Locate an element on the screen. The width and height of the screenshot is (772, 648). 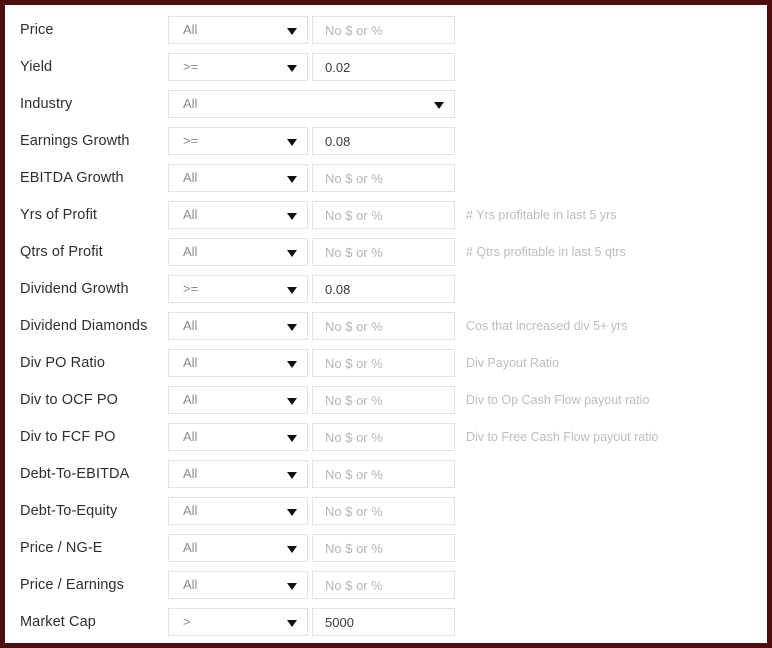
filter-hint: # Yrs profitable in last 5 yrs is located at coordinates (541, 215).